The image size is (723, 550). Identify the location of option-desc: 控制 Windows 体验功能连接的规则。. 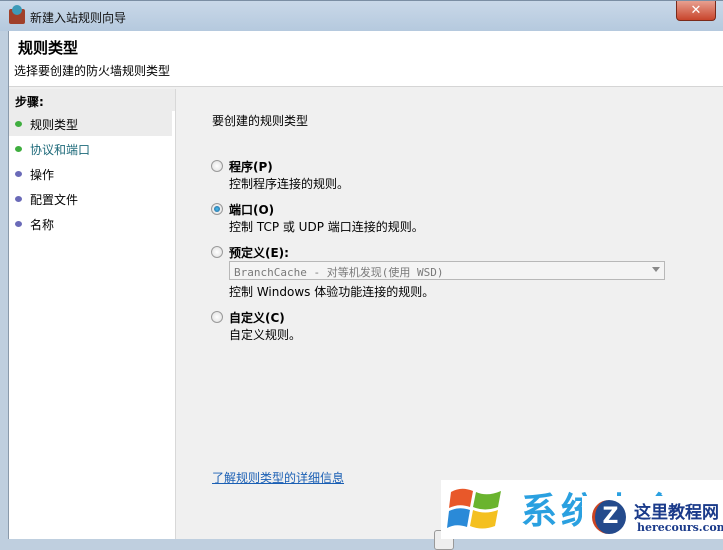
(332, 292).